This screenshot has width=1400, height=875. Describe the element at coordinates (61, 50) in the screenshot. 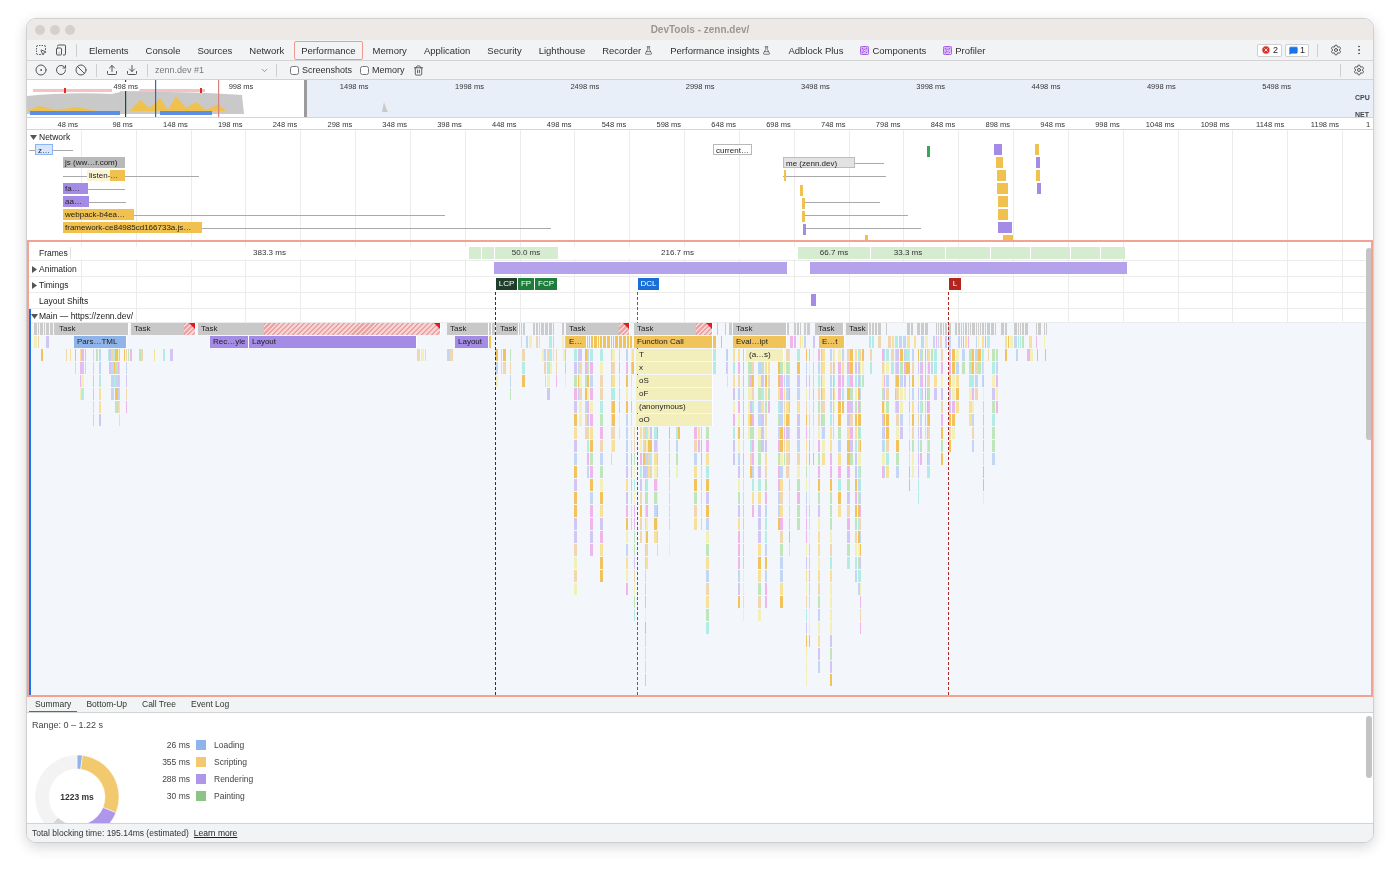

I see `device-icon` at that location.